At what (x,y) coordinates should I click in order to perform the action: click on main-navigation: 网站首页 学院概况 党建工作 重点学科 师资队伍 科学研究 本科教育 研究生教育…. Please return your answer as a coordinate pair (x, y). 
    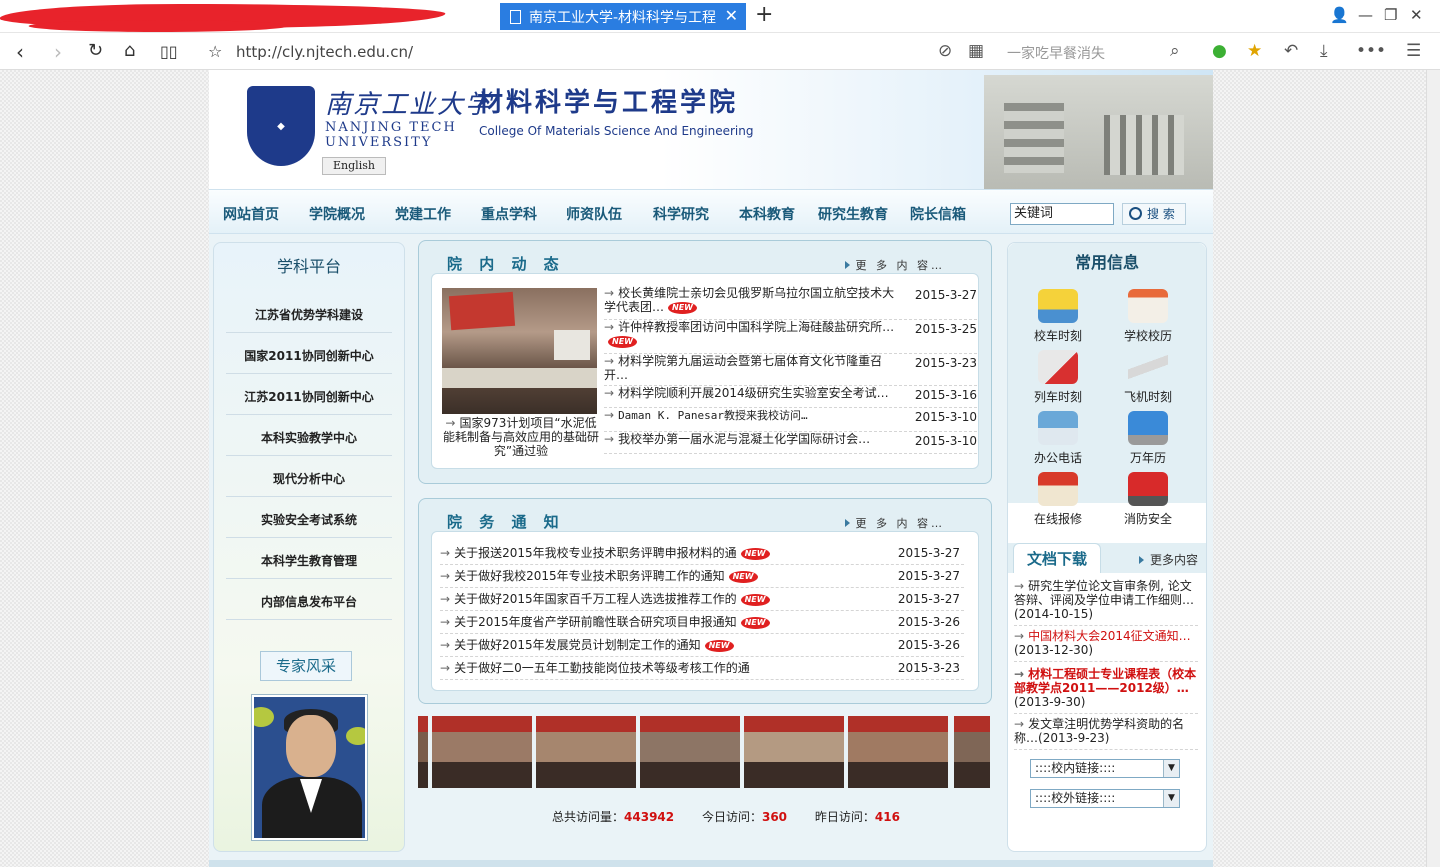
    Looking at the image, I should click on (711, 211).